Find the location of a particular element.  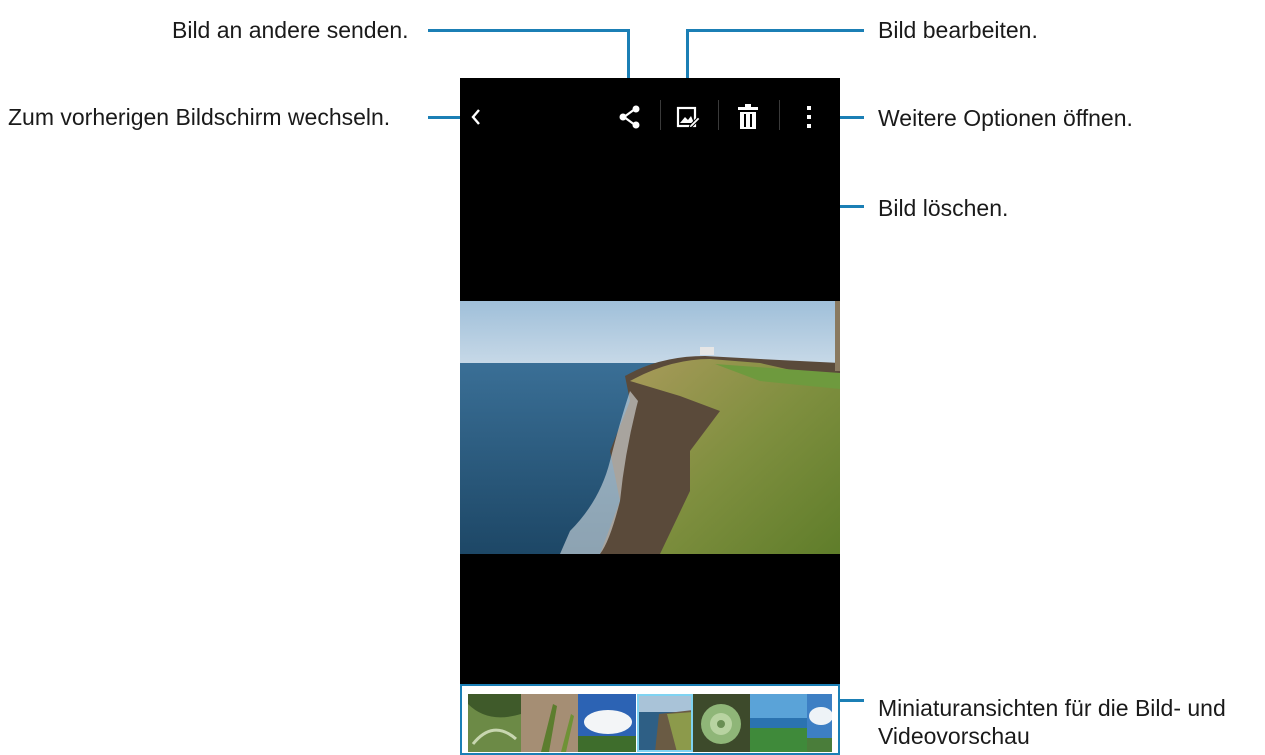

annotation-thumbnails-line1: Miniaturansichten für die Bild- und is located at coordinates (1052, 708).